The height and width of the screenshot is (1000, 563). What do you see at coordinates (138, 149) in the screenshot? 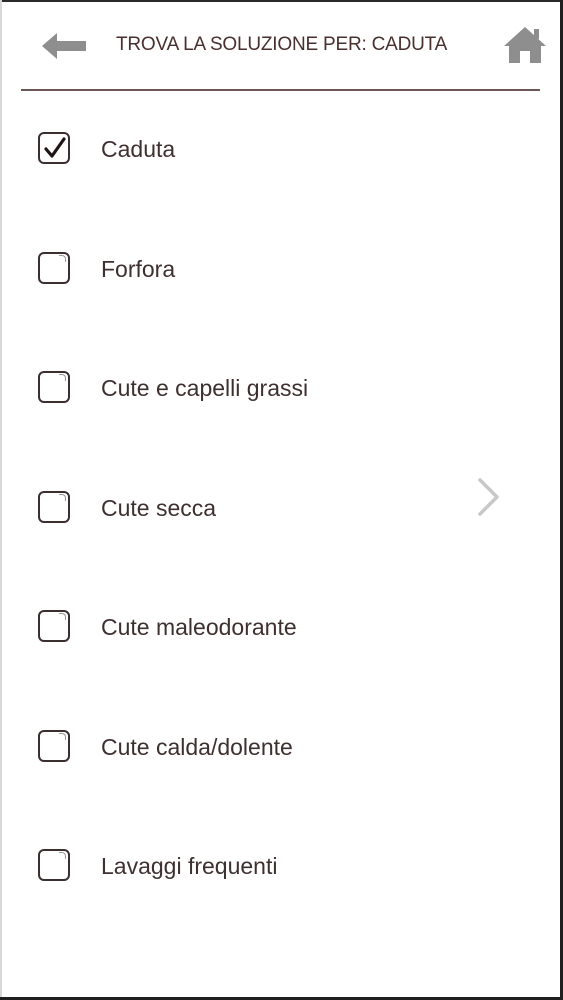
I see `list-item-label: Caduta` at bounding box center [138, 149].